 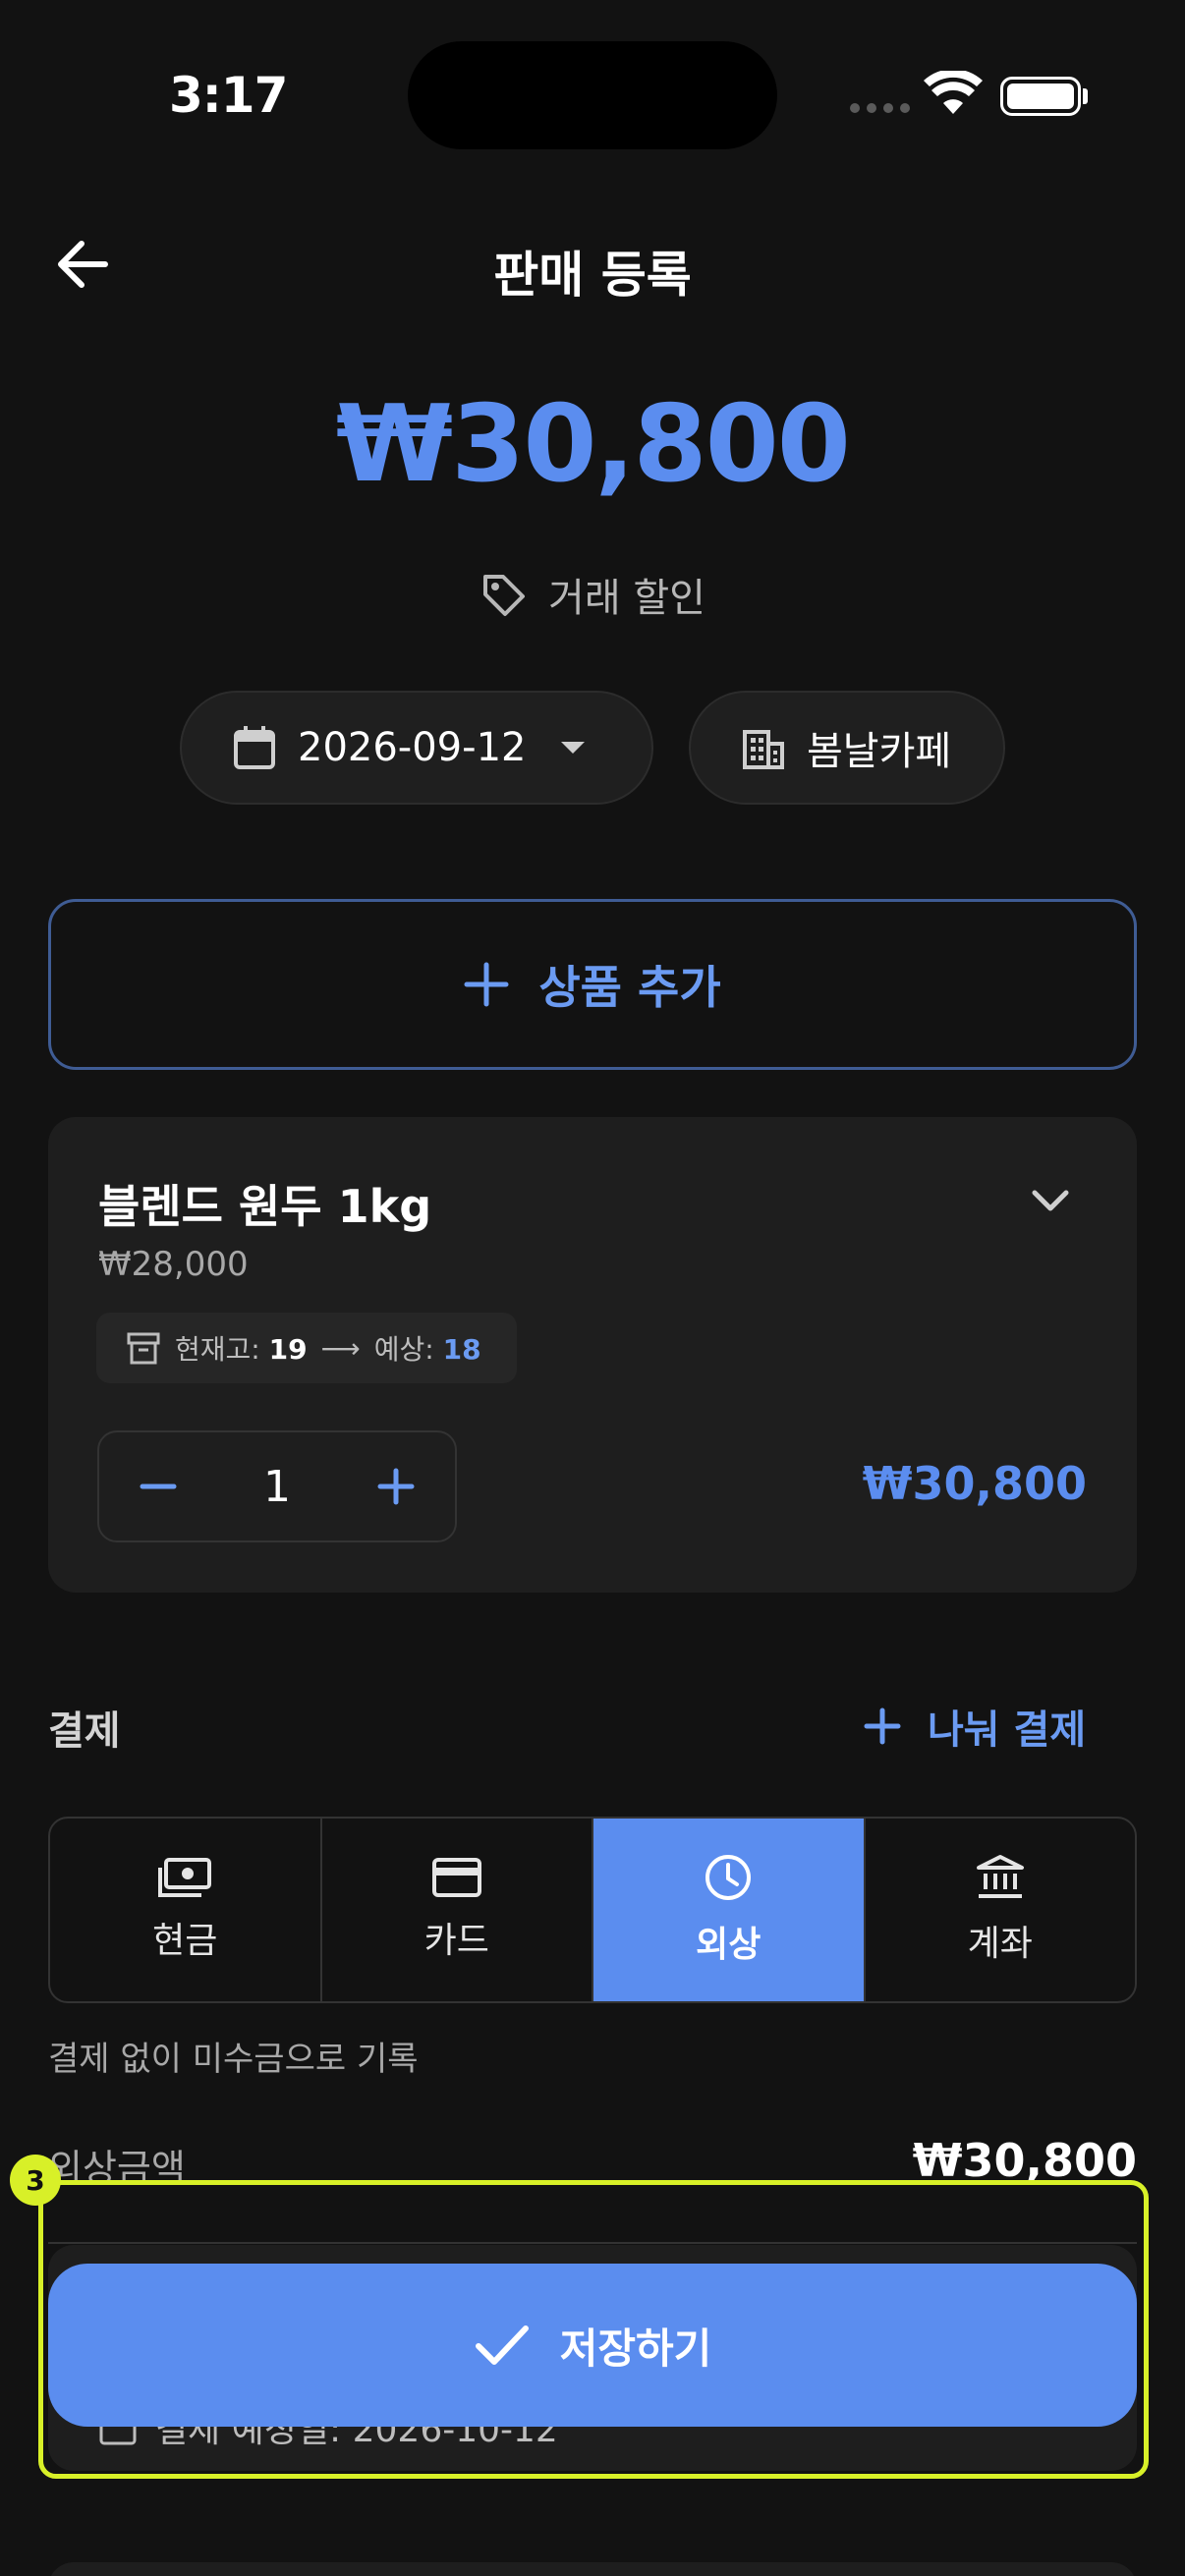 I want to click on payment-method-group: 현금 카드 외상 계좌, so click(x=592, y=1910).